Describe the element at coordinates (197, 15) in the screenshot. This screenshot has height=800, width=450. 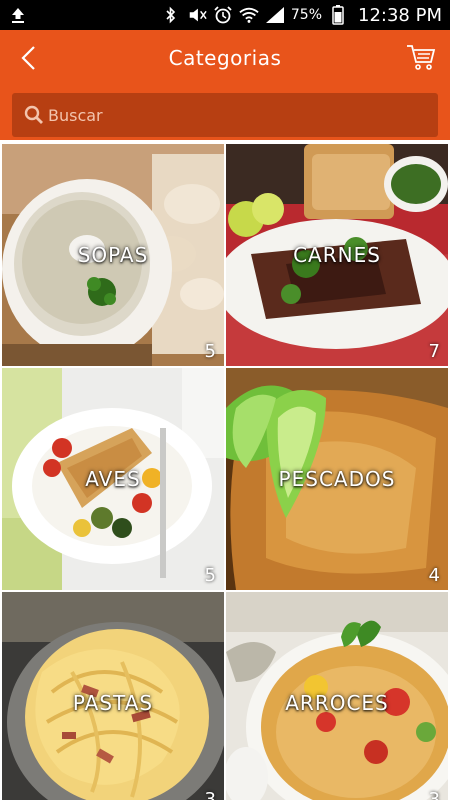
I see `mute-icon` at that location.